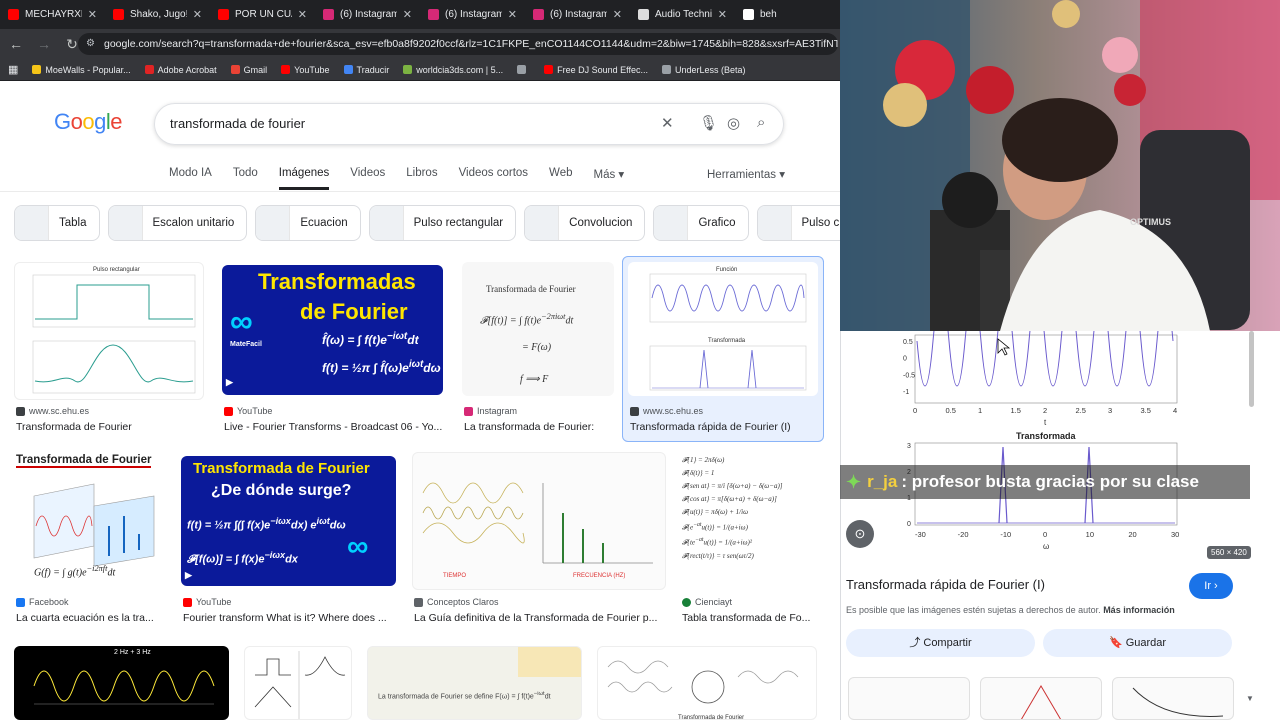 The image size is (1280, 720). Describe the element at coordinates (798, 223) in the screenshot. I see `filter-chip: Pulso cuadrado` at that location.